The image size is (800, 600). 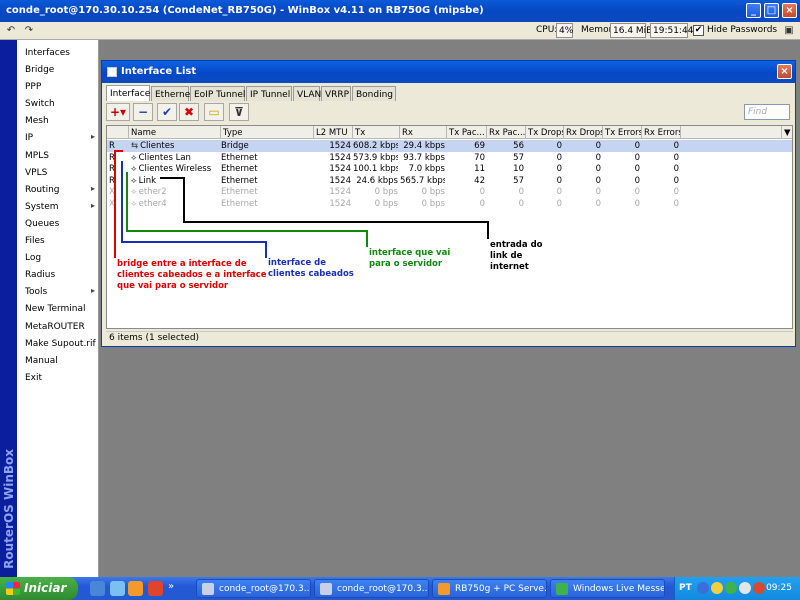 What do you see at coordinates (336, 93) in the screenshot?
I see `tab-vrrp: VRRP` at bounding box center [336, 93].